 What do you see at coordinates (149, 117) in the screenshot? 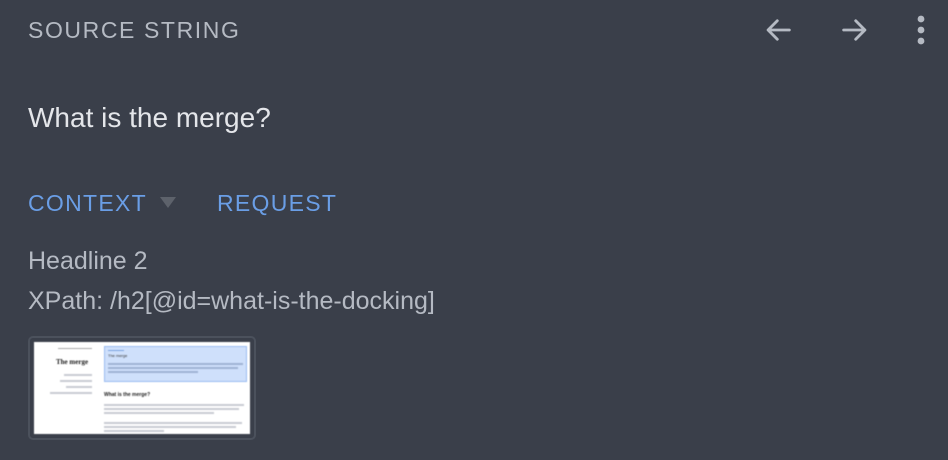
I see `source-string-text: What is the merge?` at bounding box center [149, 117].